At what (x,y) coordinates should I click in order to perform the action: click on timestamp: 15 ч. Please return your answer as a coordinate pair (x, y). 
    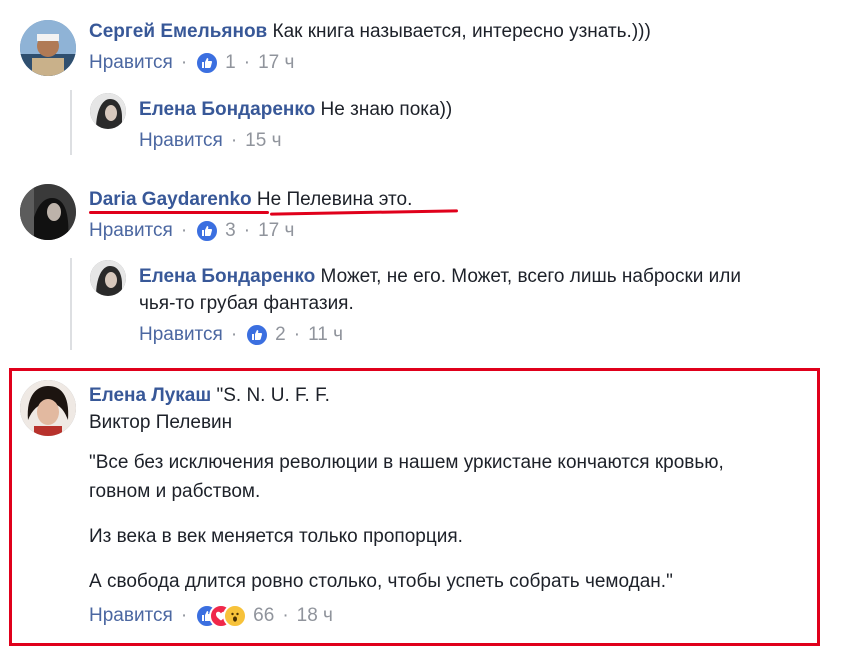
    Looking at the image, I should click on (263, 141).